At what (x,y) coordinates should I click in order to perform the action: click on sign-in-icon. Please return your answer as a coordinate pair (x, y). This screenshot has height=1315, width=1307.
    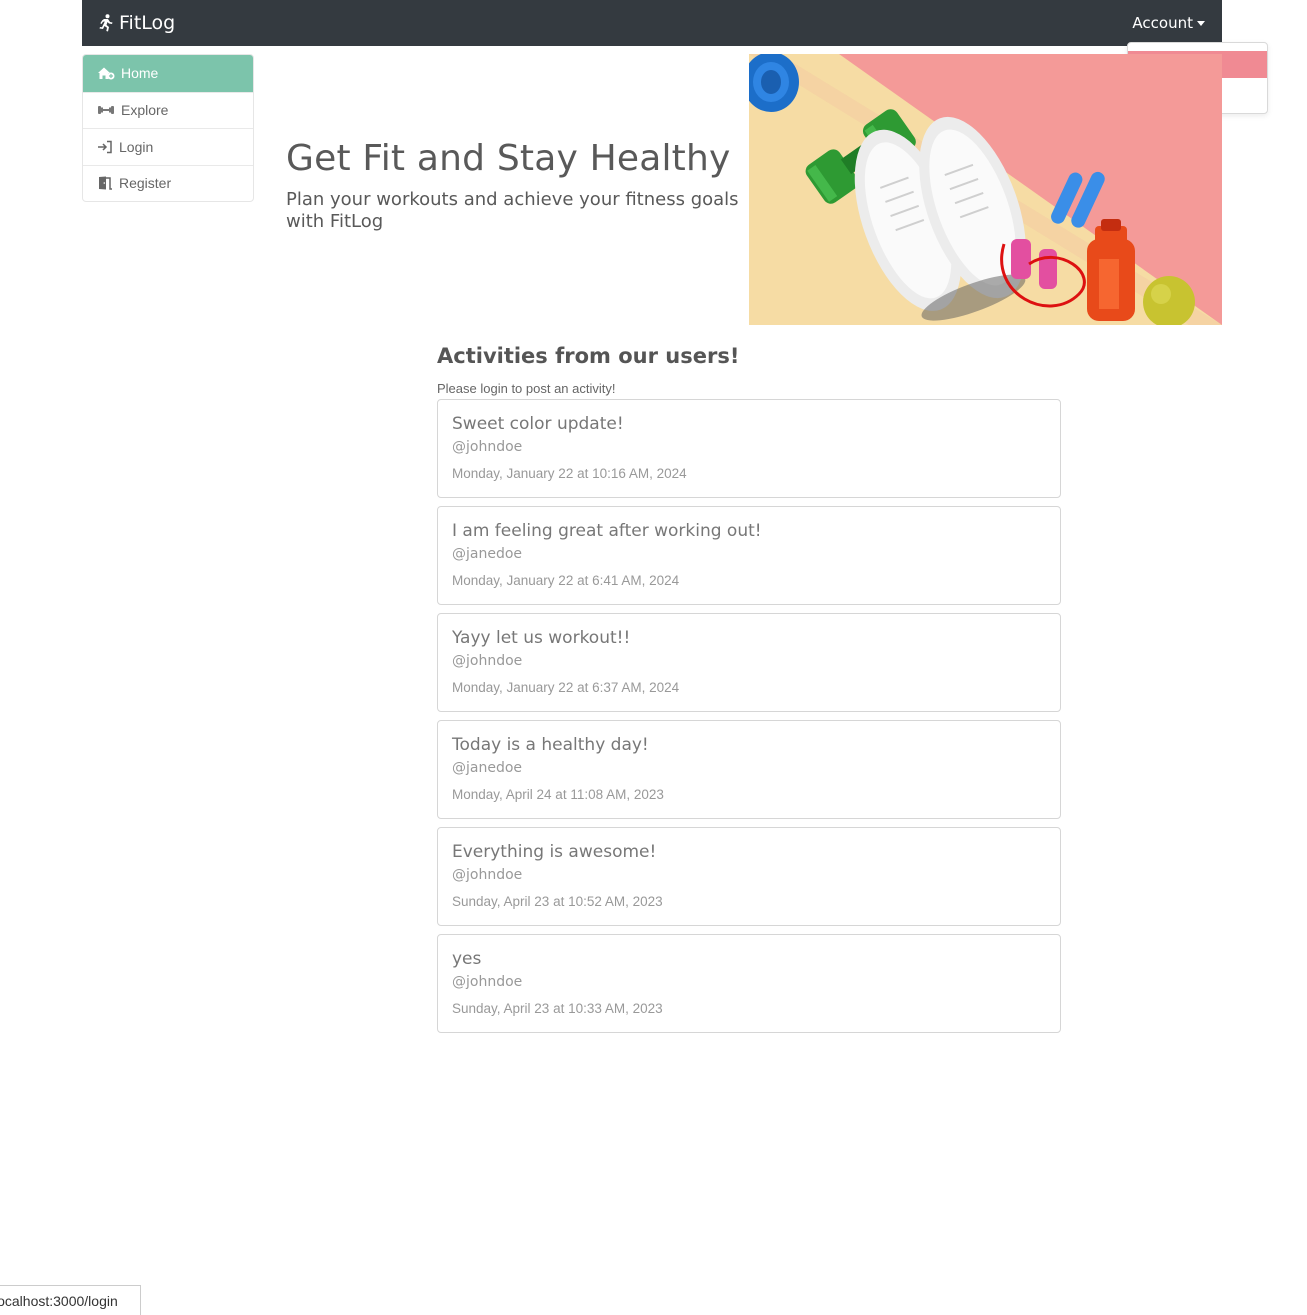
    Looking at the image, I should click on (105, 146).